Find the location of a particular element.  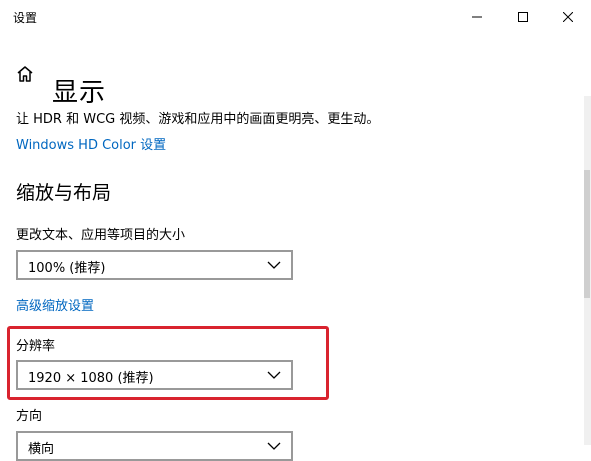

app-title: 设置 is located at coordinates (25, 18).